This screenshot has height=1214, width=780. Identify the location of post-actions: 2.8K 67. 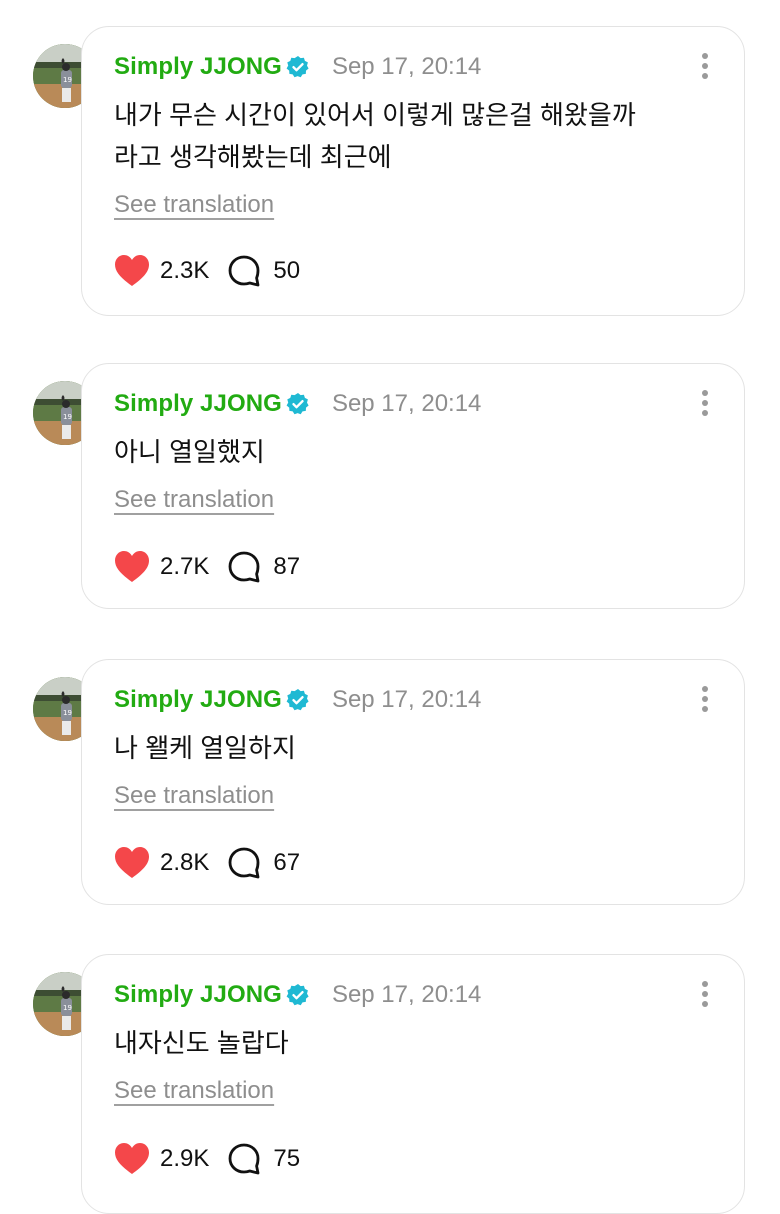
(207, 863).